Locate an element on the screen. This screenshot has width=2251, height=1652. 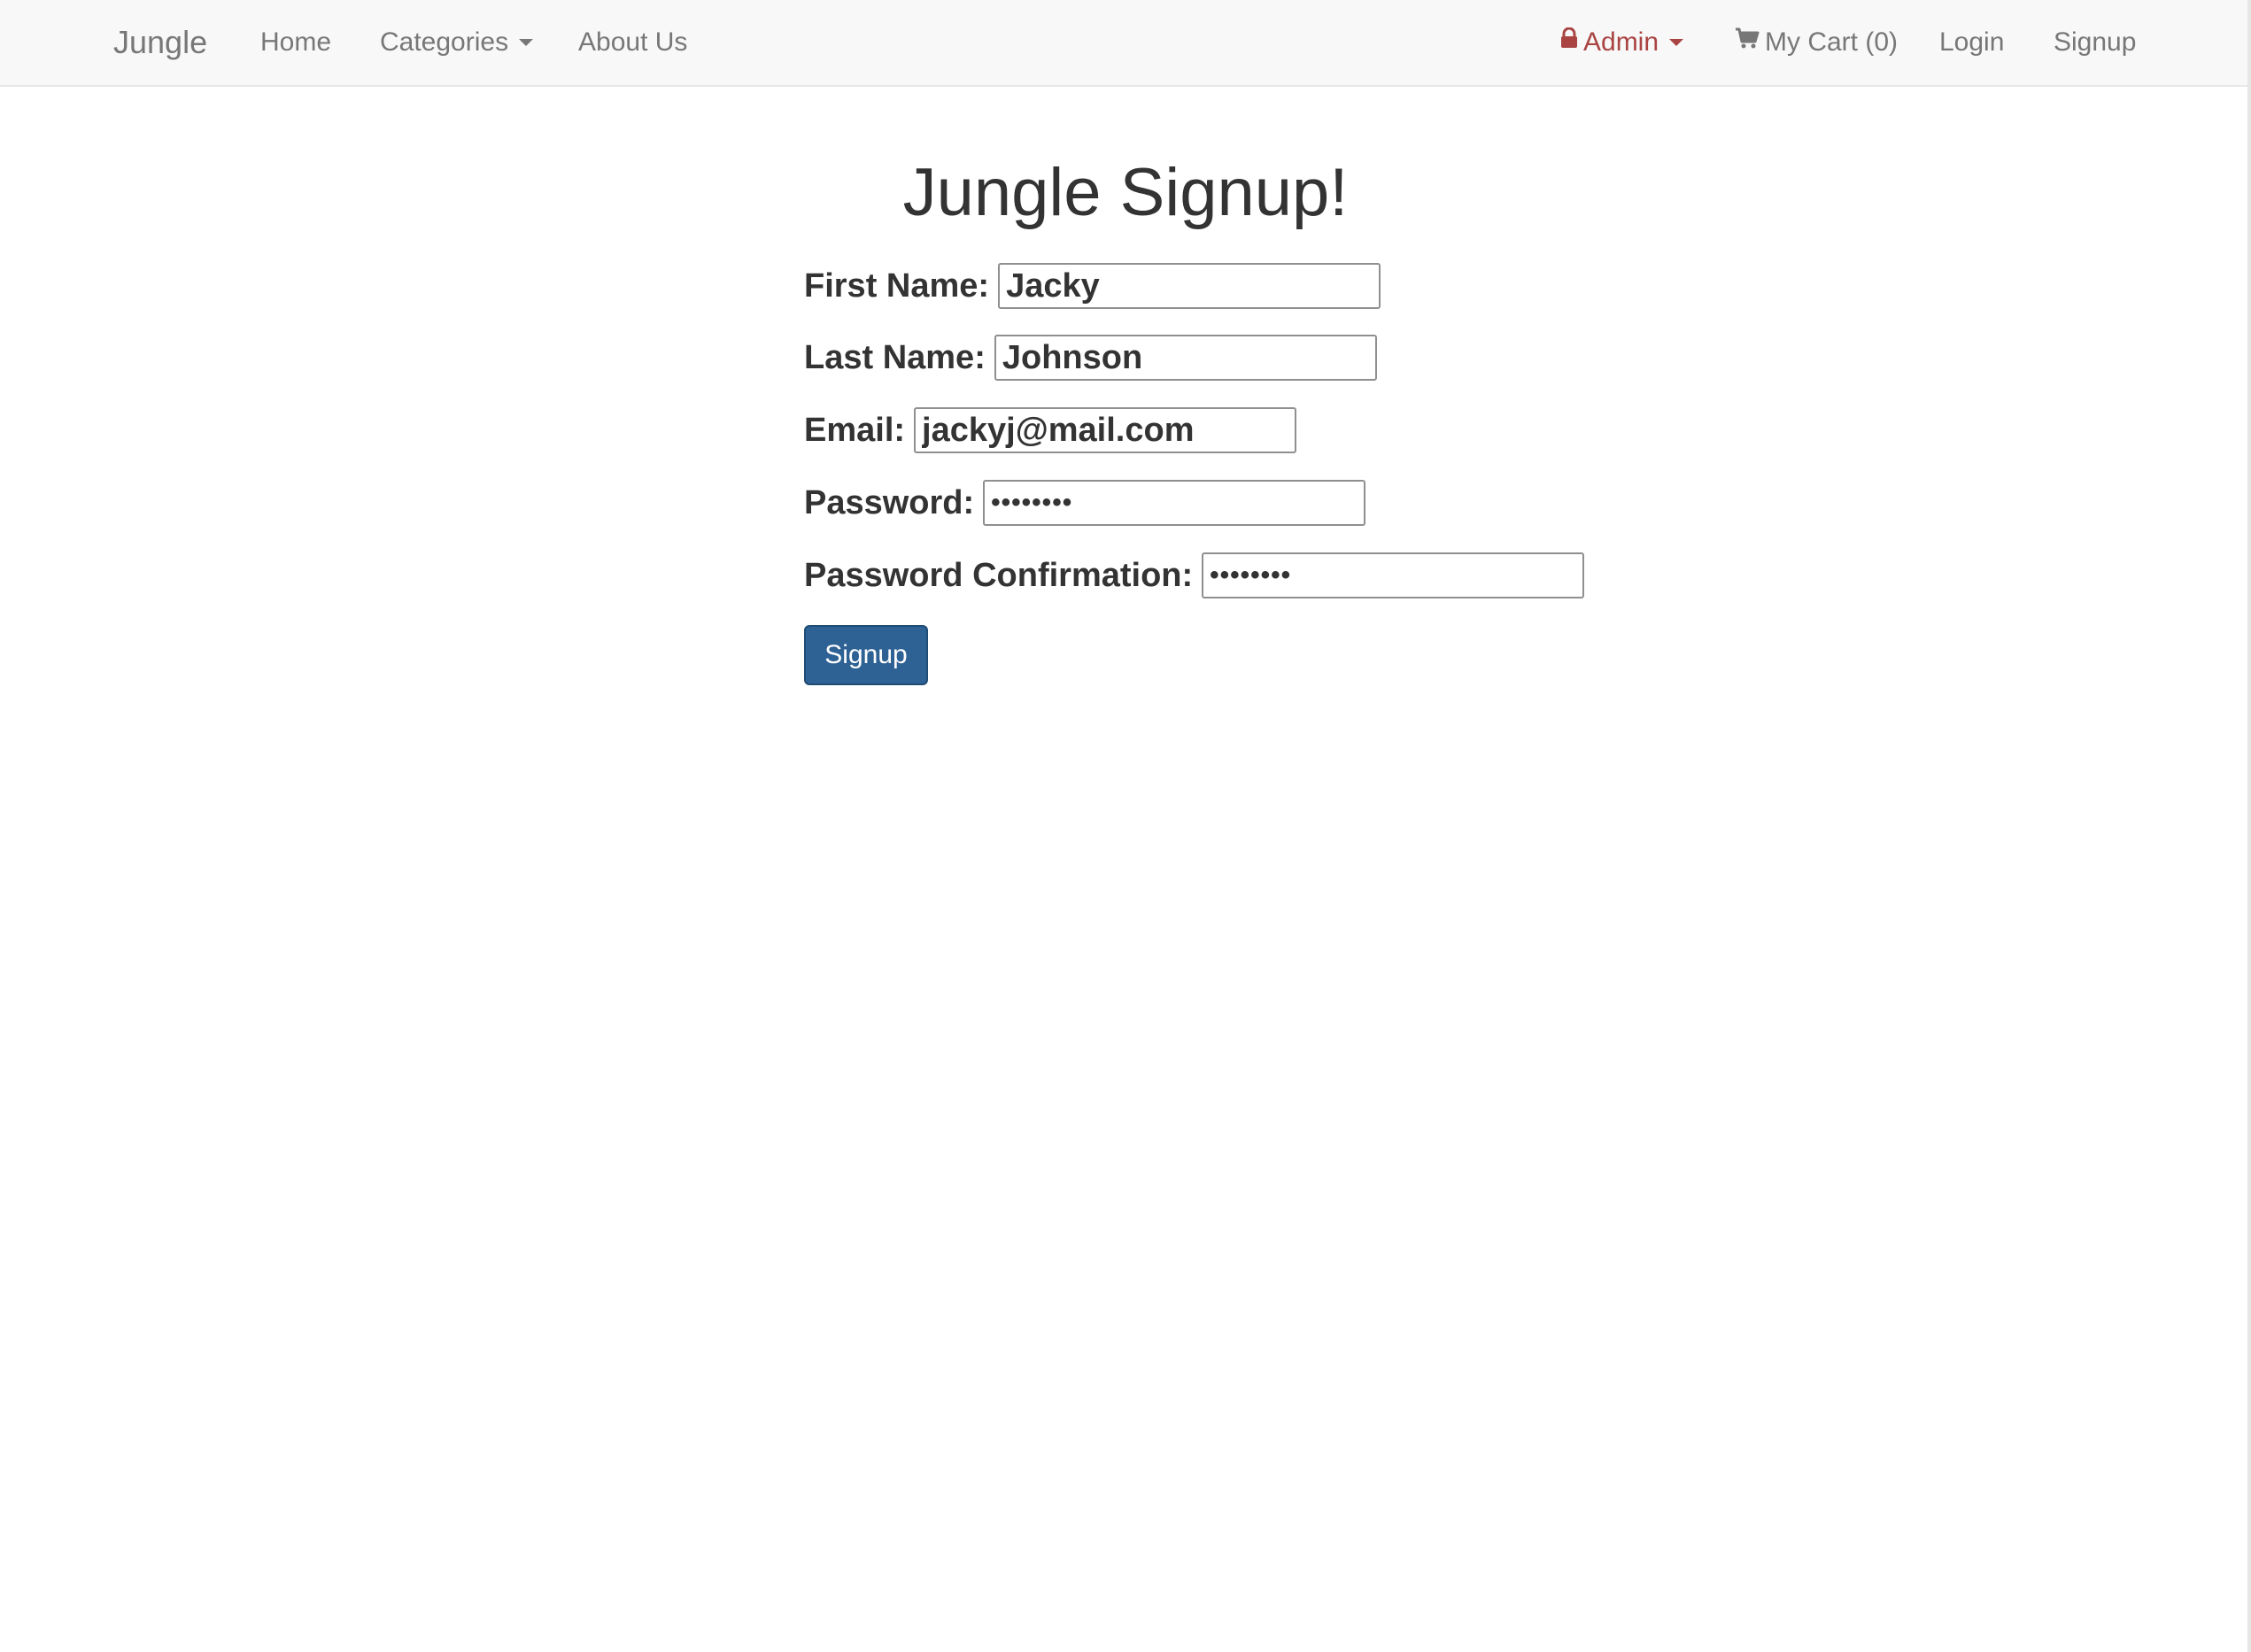
password-label: Password: is located at coordinates (889, 502).